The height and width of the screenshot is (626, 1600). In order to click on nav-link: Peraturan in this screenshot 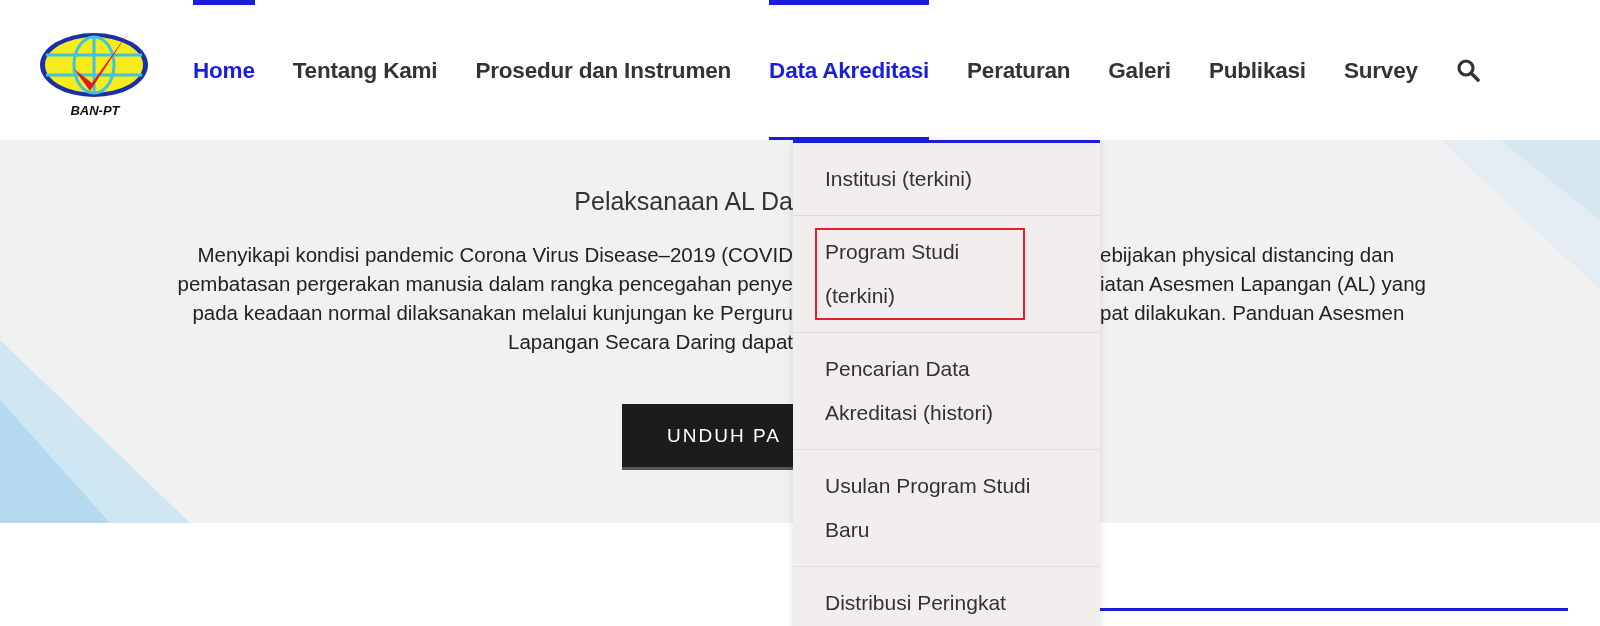, I will do `click(1019, 70)`.